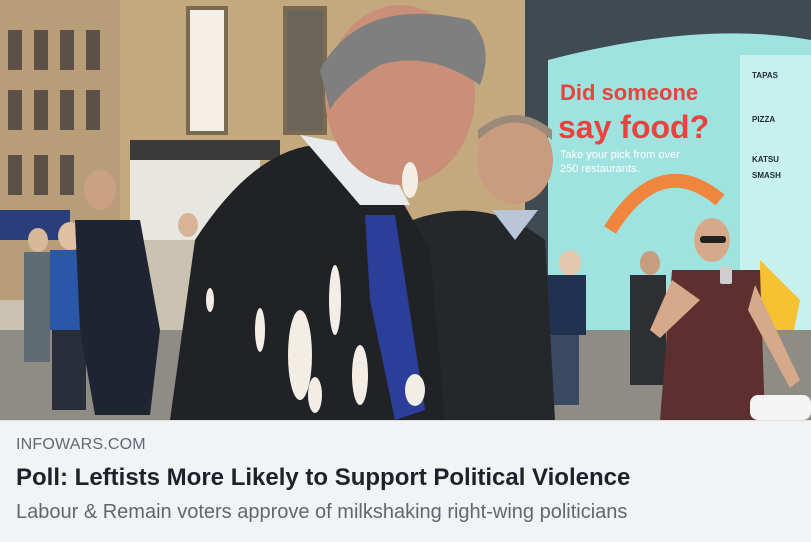 The width and height of the screenshot is (811, 542). Describe the element at coordinates (81, 444) in the screenshot. I see `source-domain: INFOWARS.COM` at that location.